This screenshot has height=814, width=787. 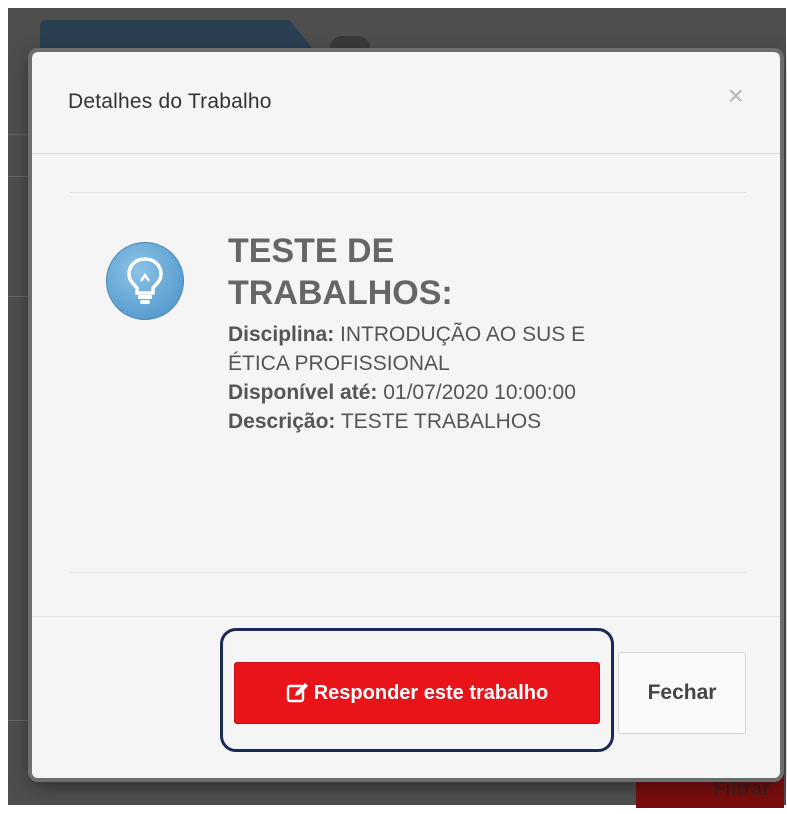 I want to click on modal-title: Detalhes do Trabalho, so click(x=170, y=101).